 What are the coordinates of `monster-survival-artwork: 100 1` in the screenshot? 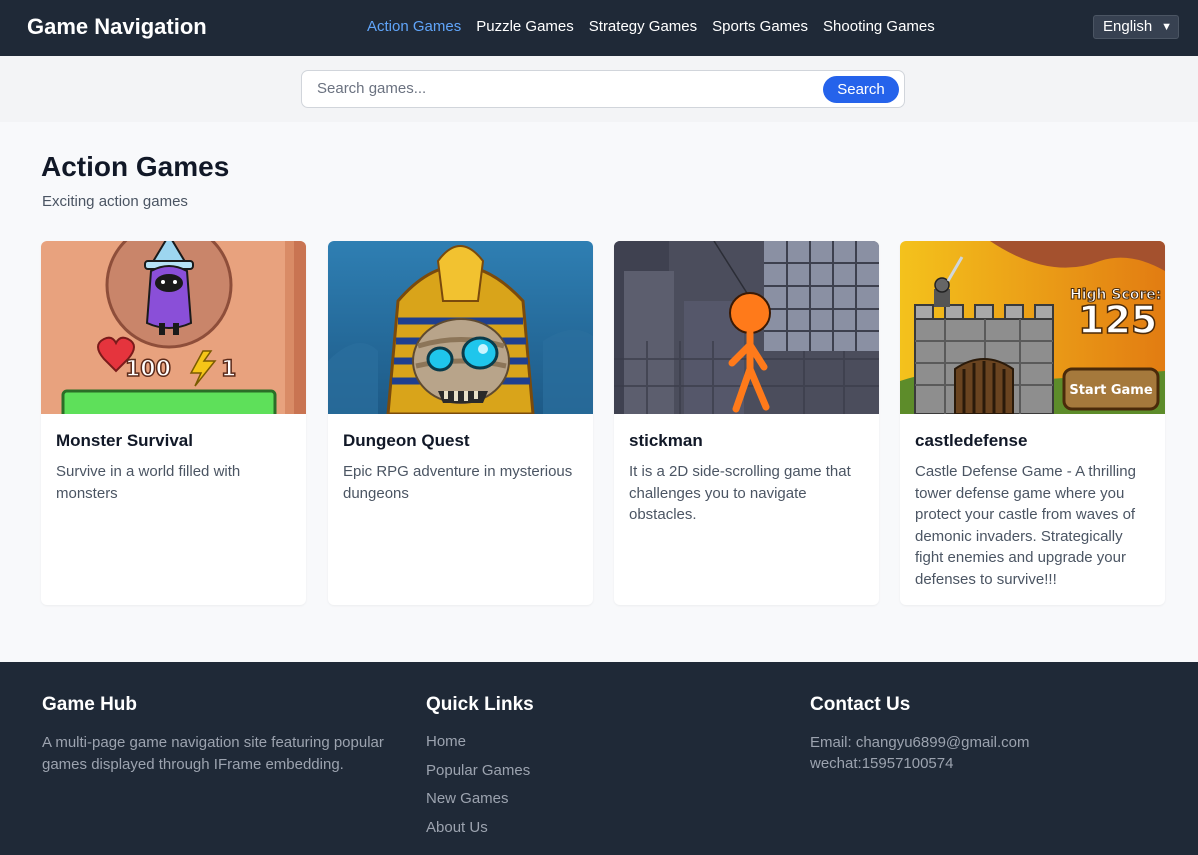 It's located at (173, 327).